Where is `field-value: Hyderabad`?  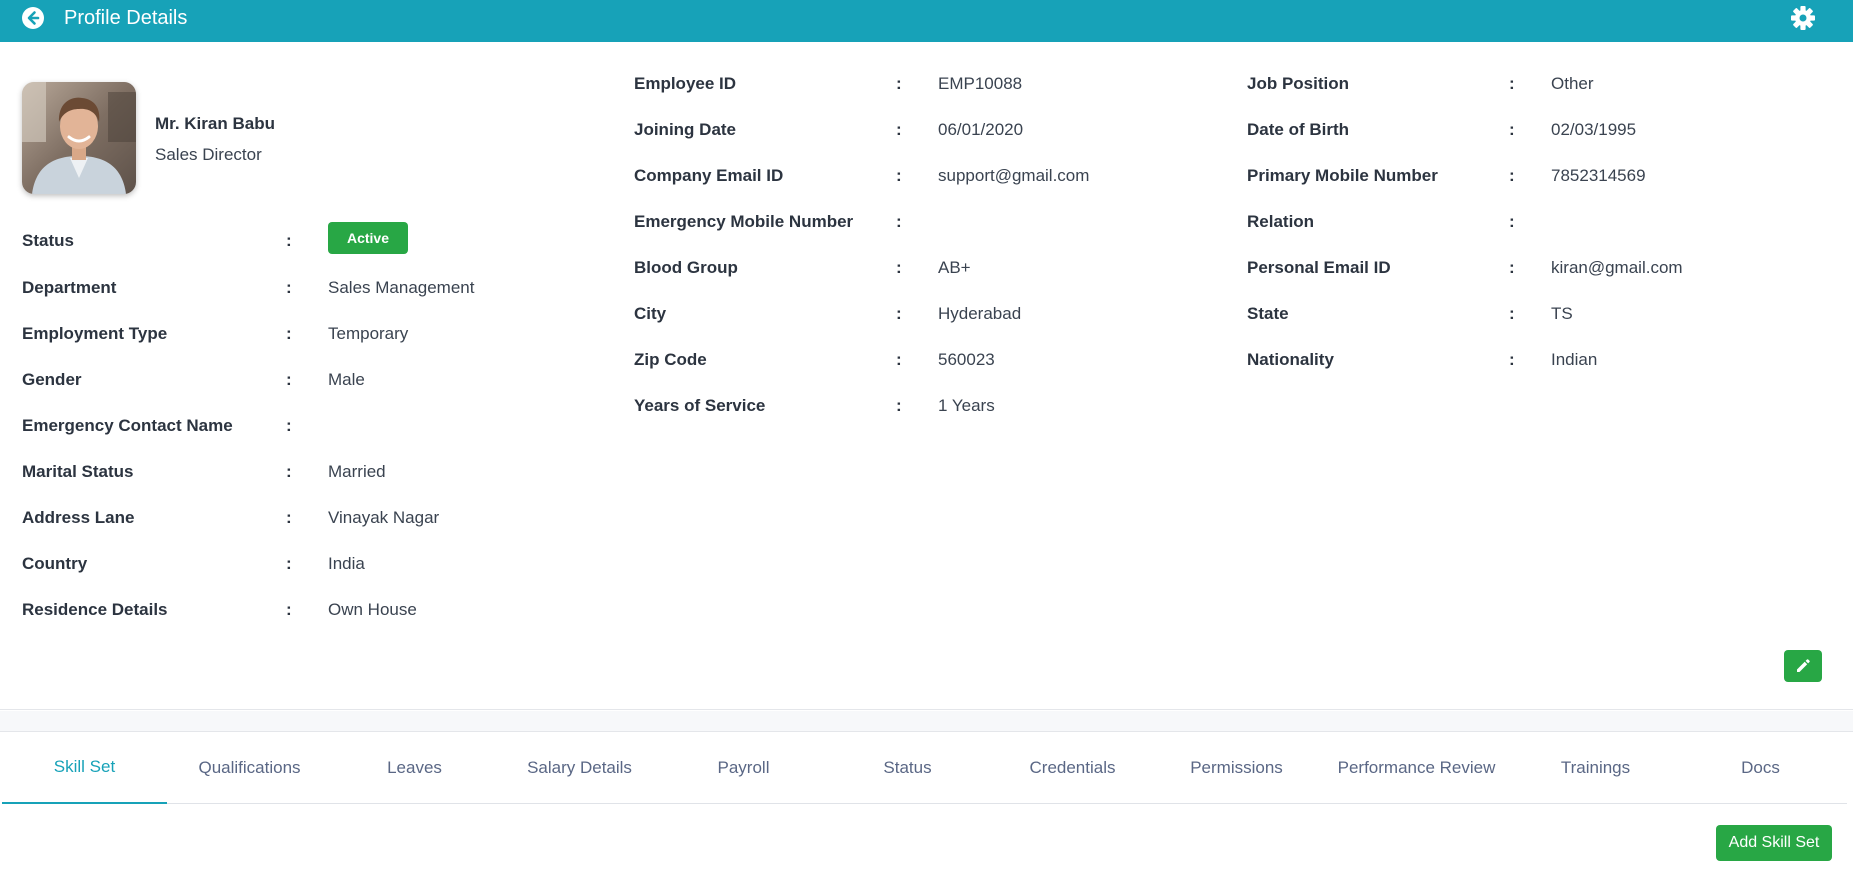
field-value: Hyderabad is located at coordinates (980, 313).